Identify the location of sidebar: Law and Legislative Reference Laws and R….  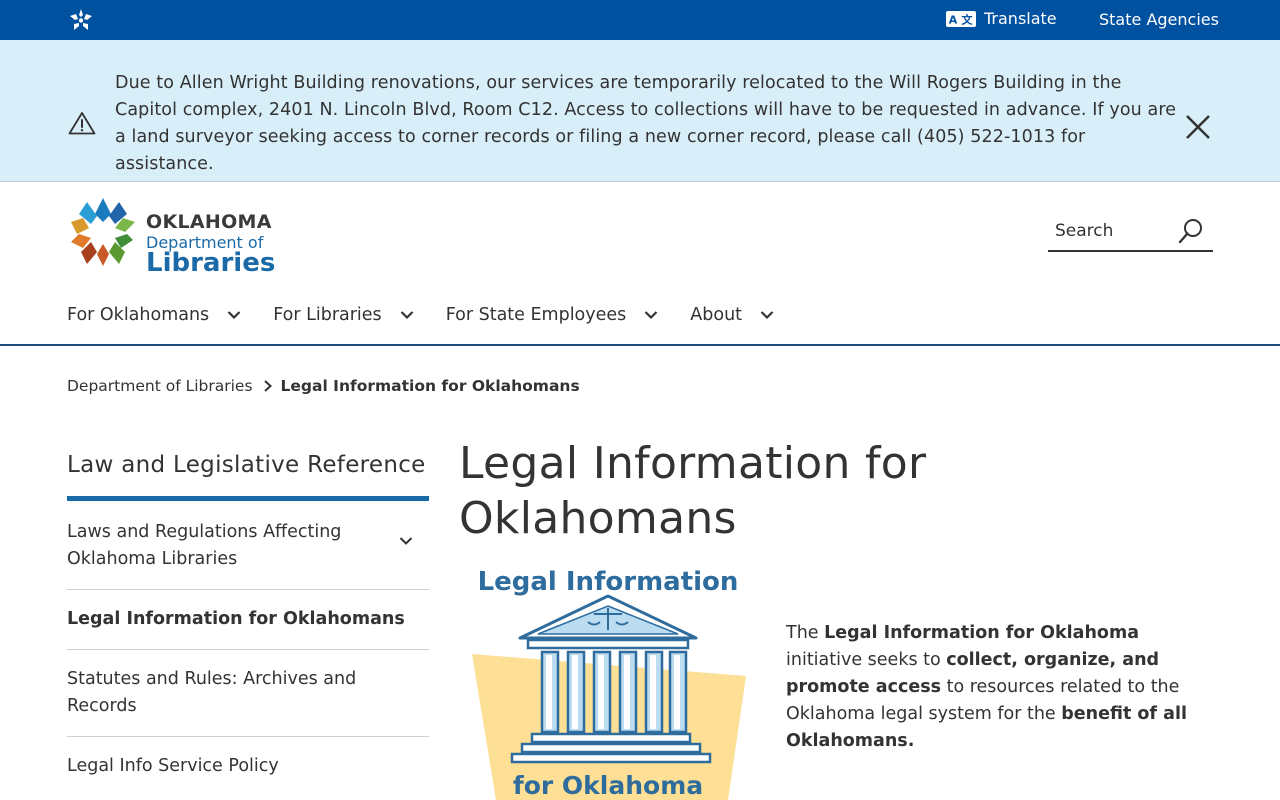
(248, 623).